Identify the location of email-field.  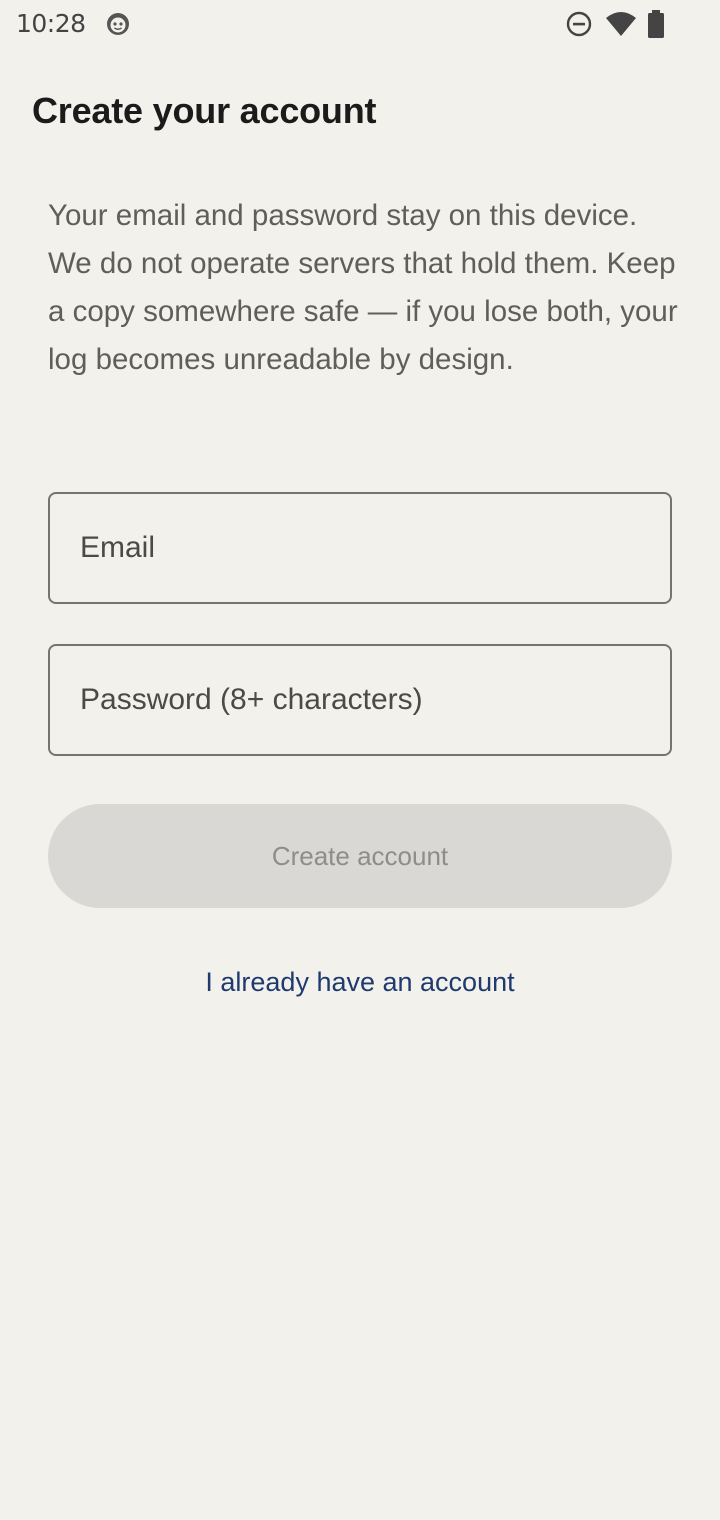
(360, 548).